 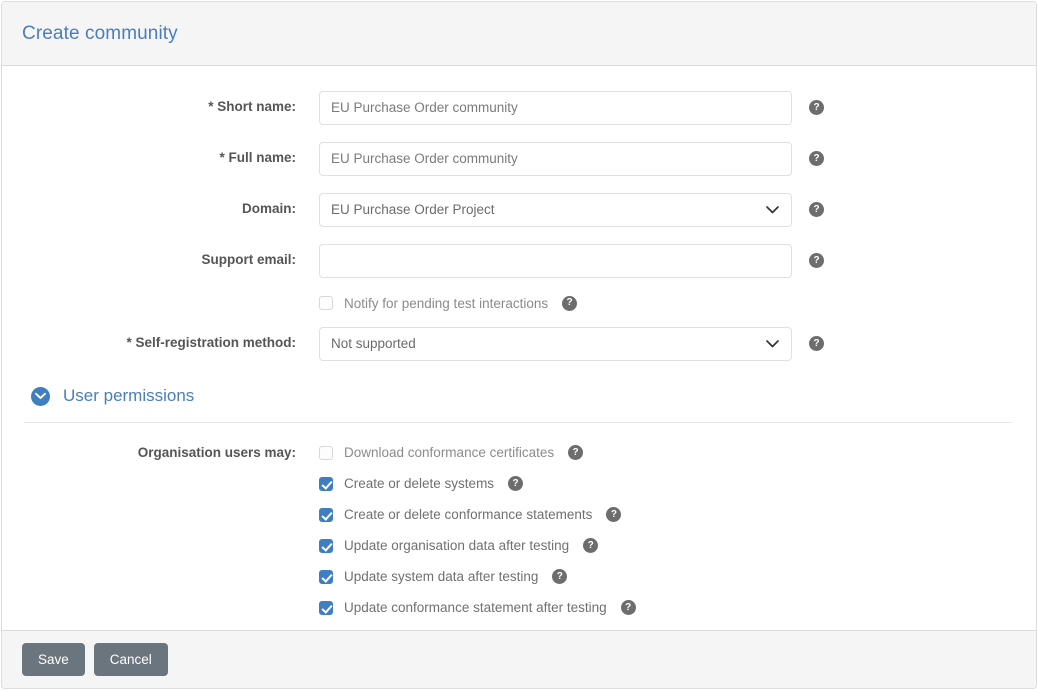 I want to click on support-email-input-wrap, so click(x=555, y=260).